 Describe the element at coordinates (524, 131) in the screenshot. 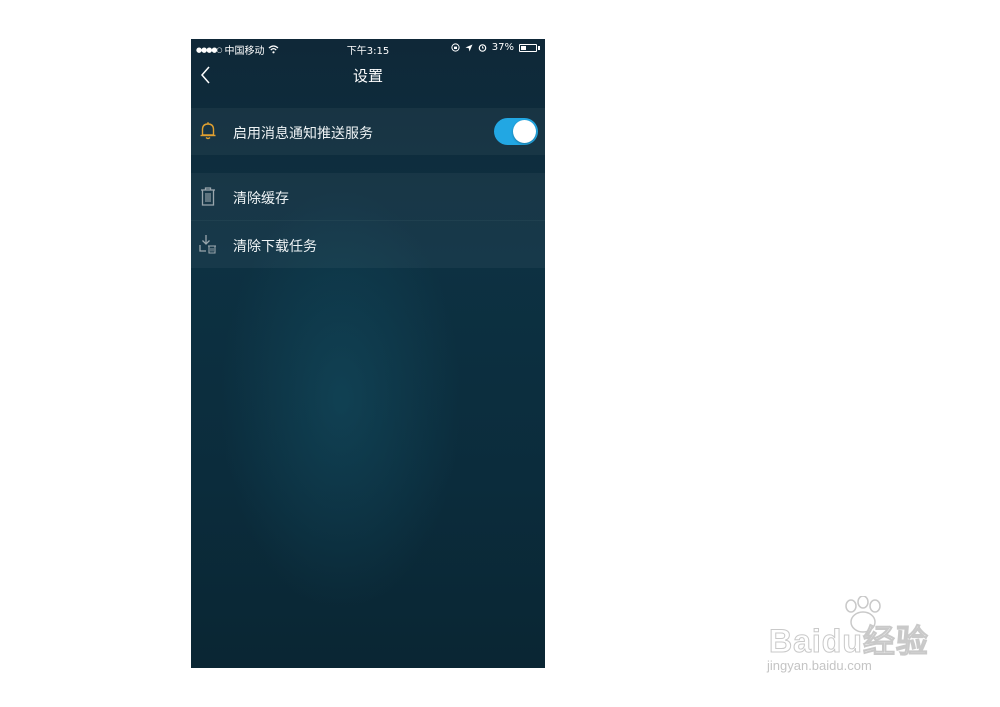

I see `toggle-knob` at that location.